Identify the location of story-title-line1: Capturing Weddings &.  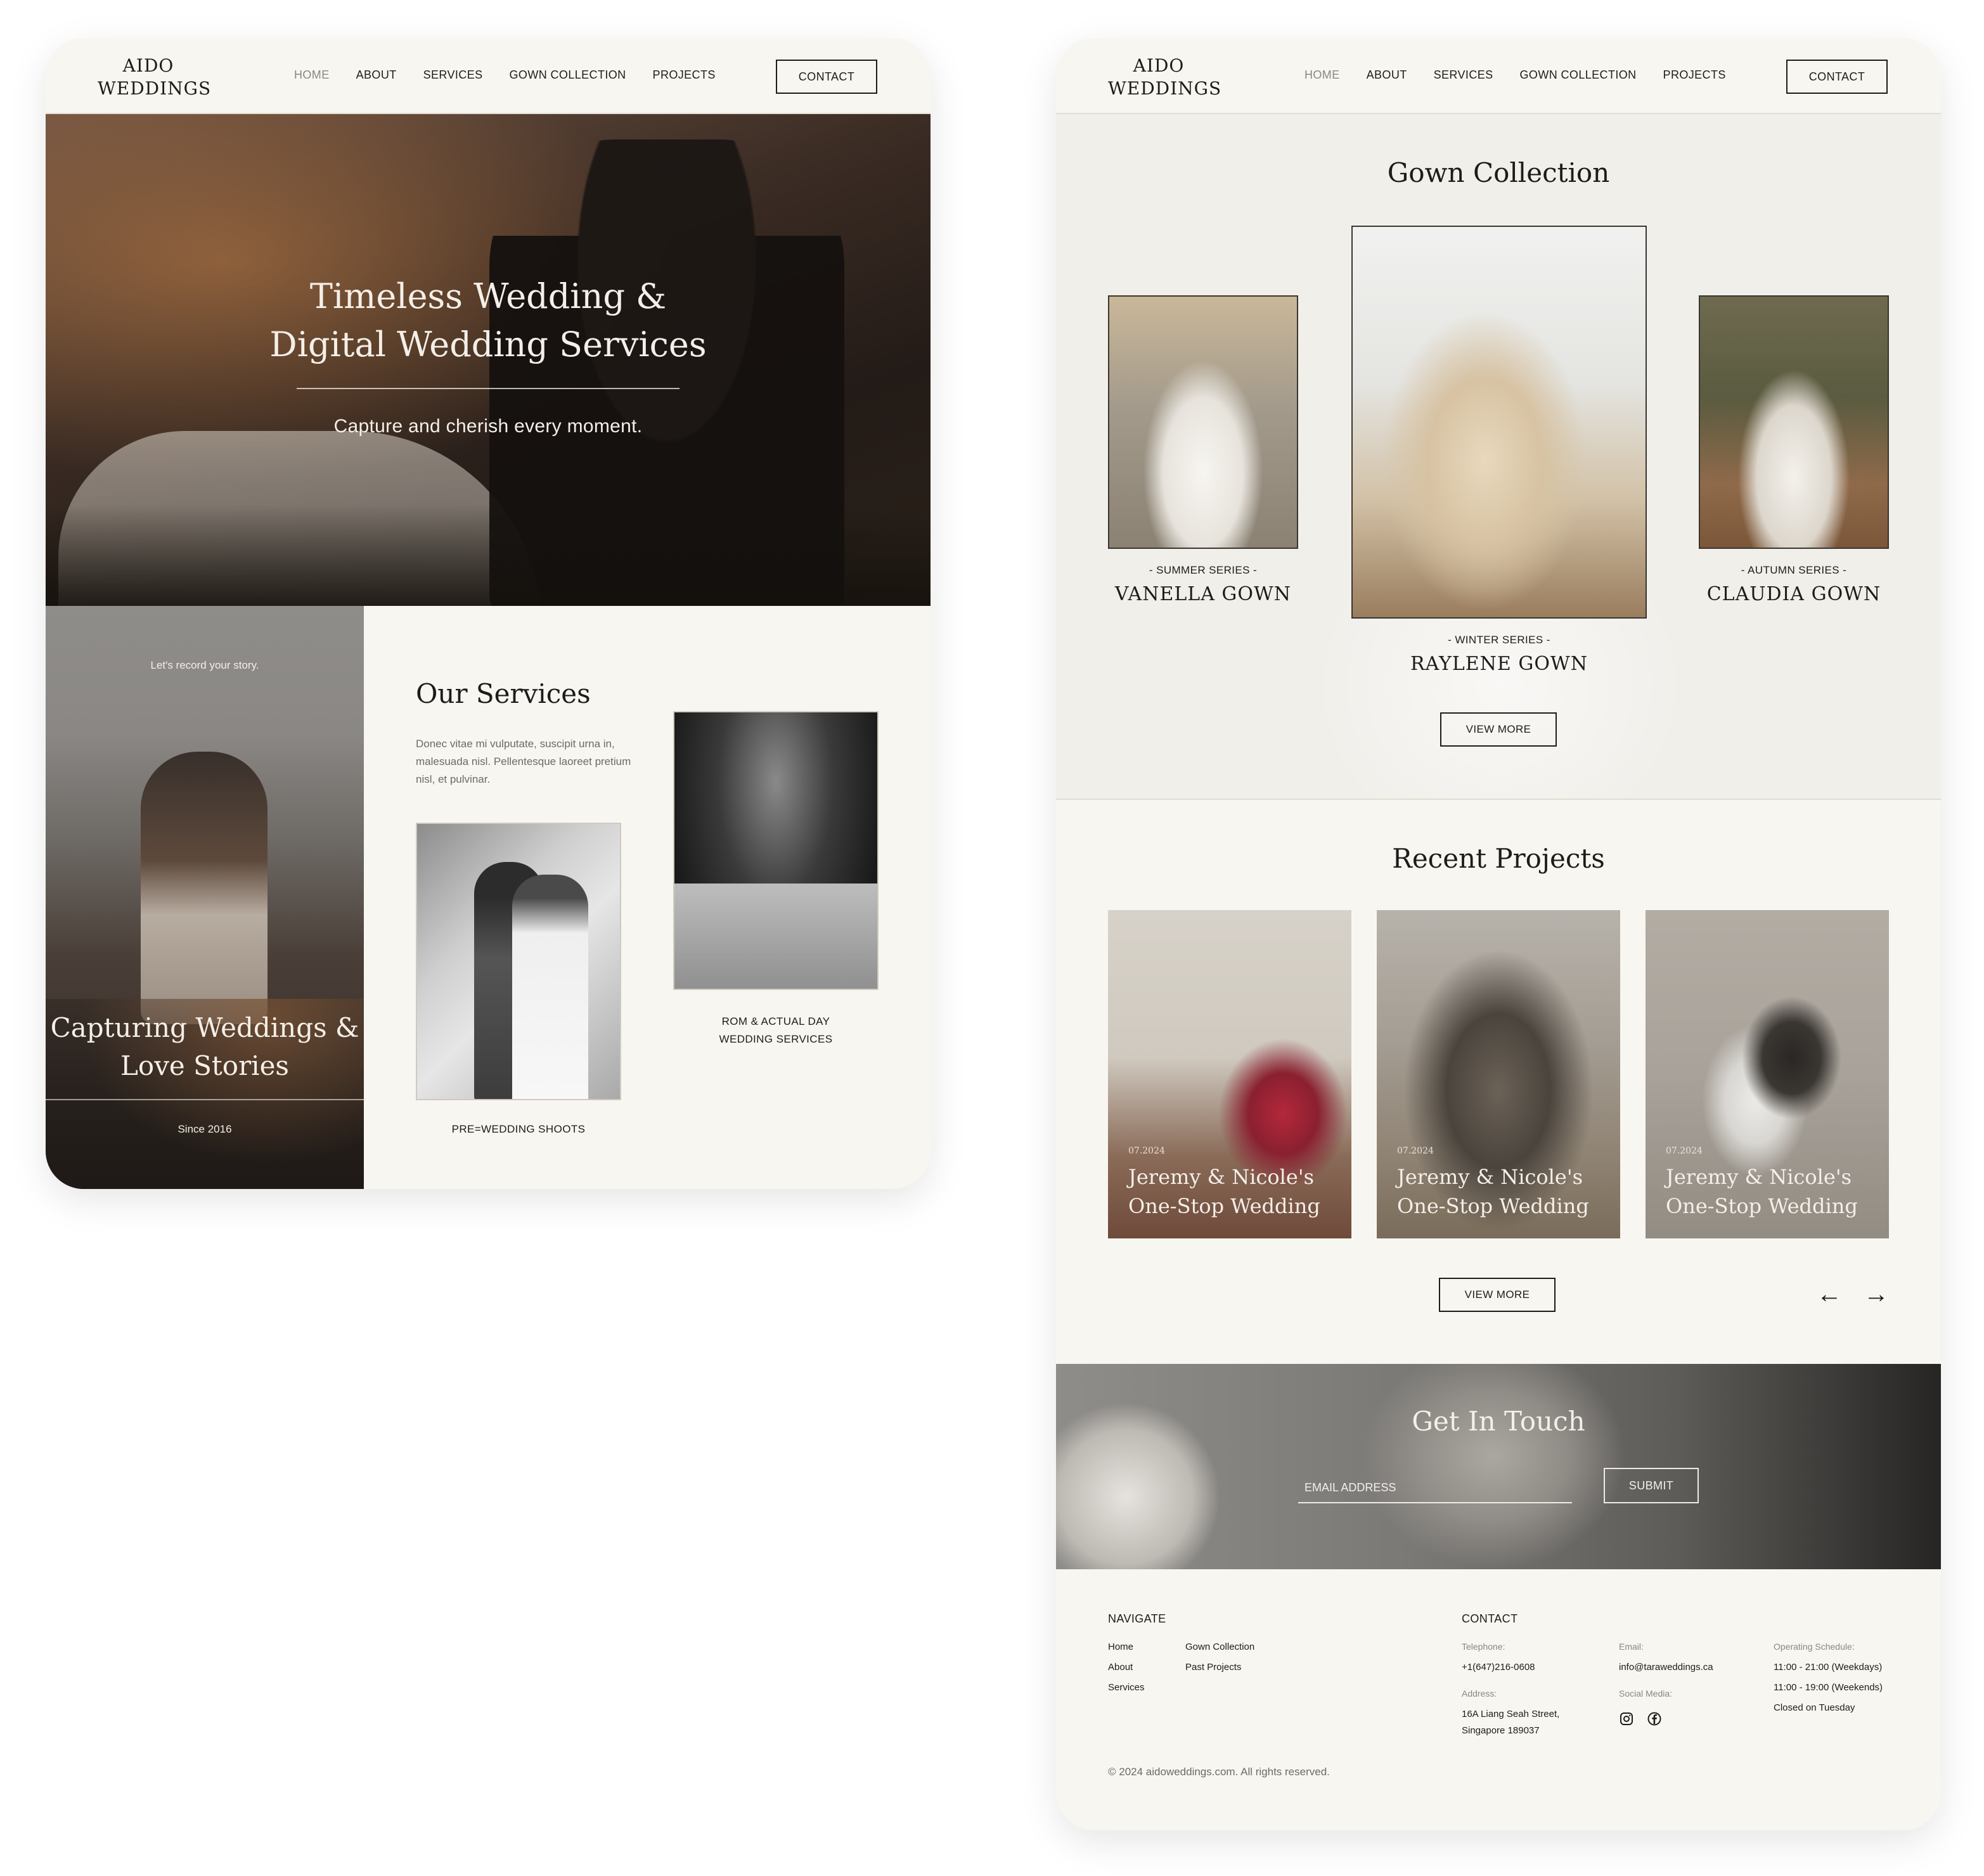
(204, 1027).